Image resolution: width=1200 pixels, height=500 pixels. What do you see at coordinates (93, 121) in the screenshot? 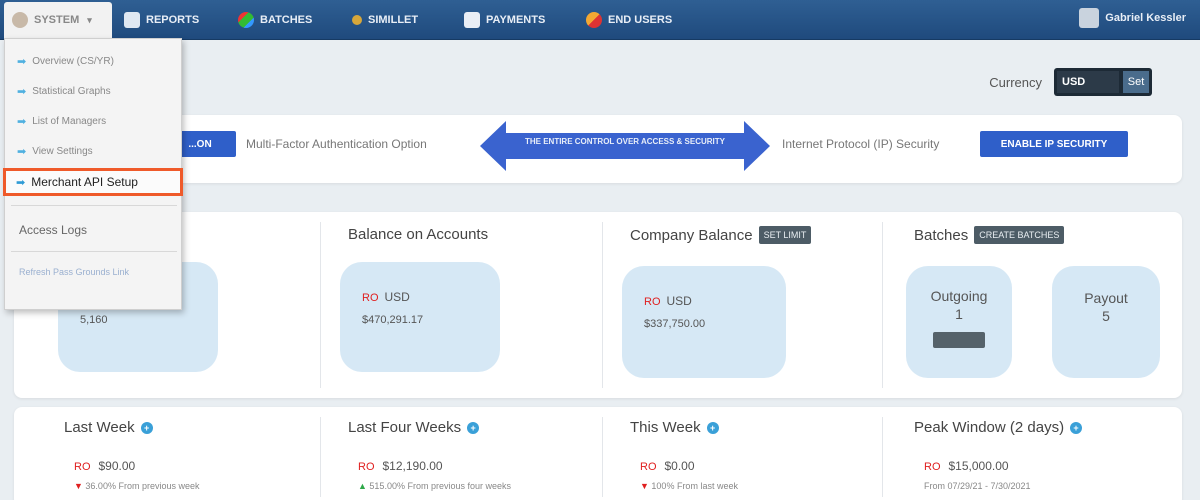
I see `menu-item-list-of-managers: ➡ List of Managers` at bounding box center [93, 121].